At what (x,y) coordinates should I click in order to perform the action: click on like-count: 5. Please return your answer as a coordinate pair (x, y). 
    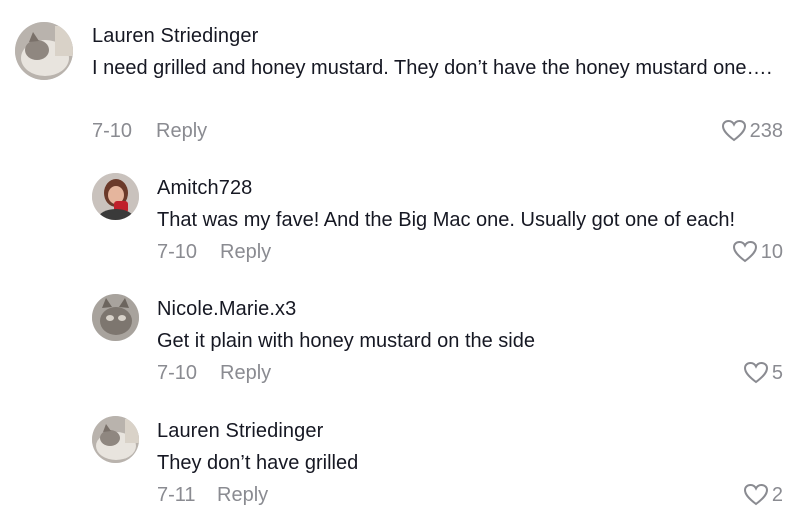
    Looking at the image, I should click on (777, 372).